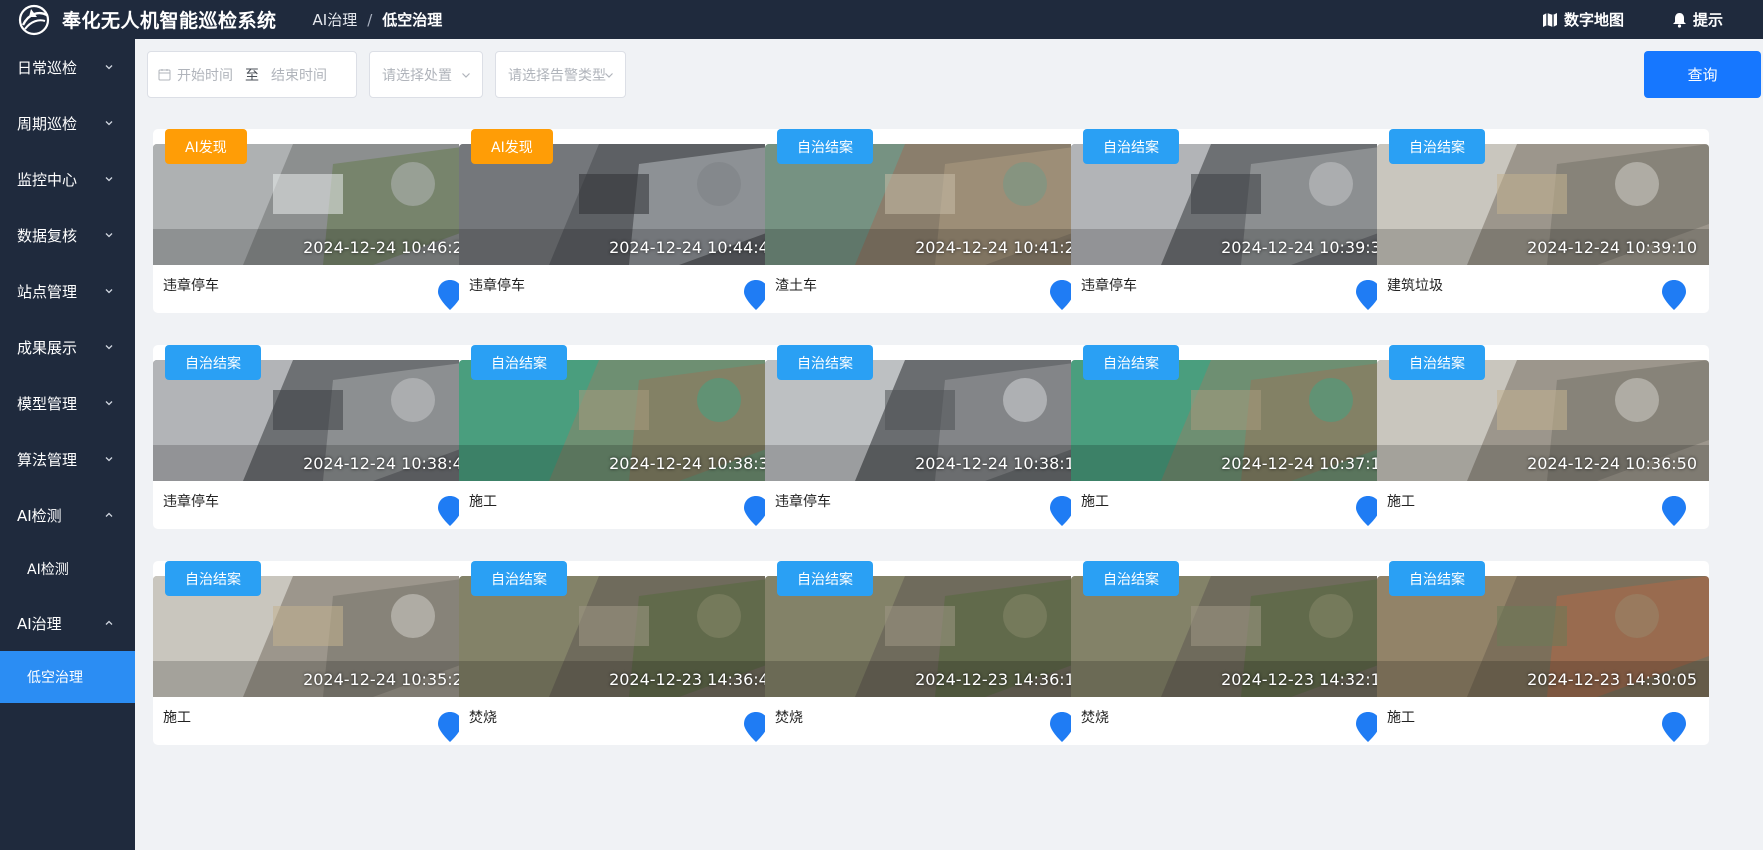  I want to click on alarm-type-select: 请选择告警类型, so click(560, 74).